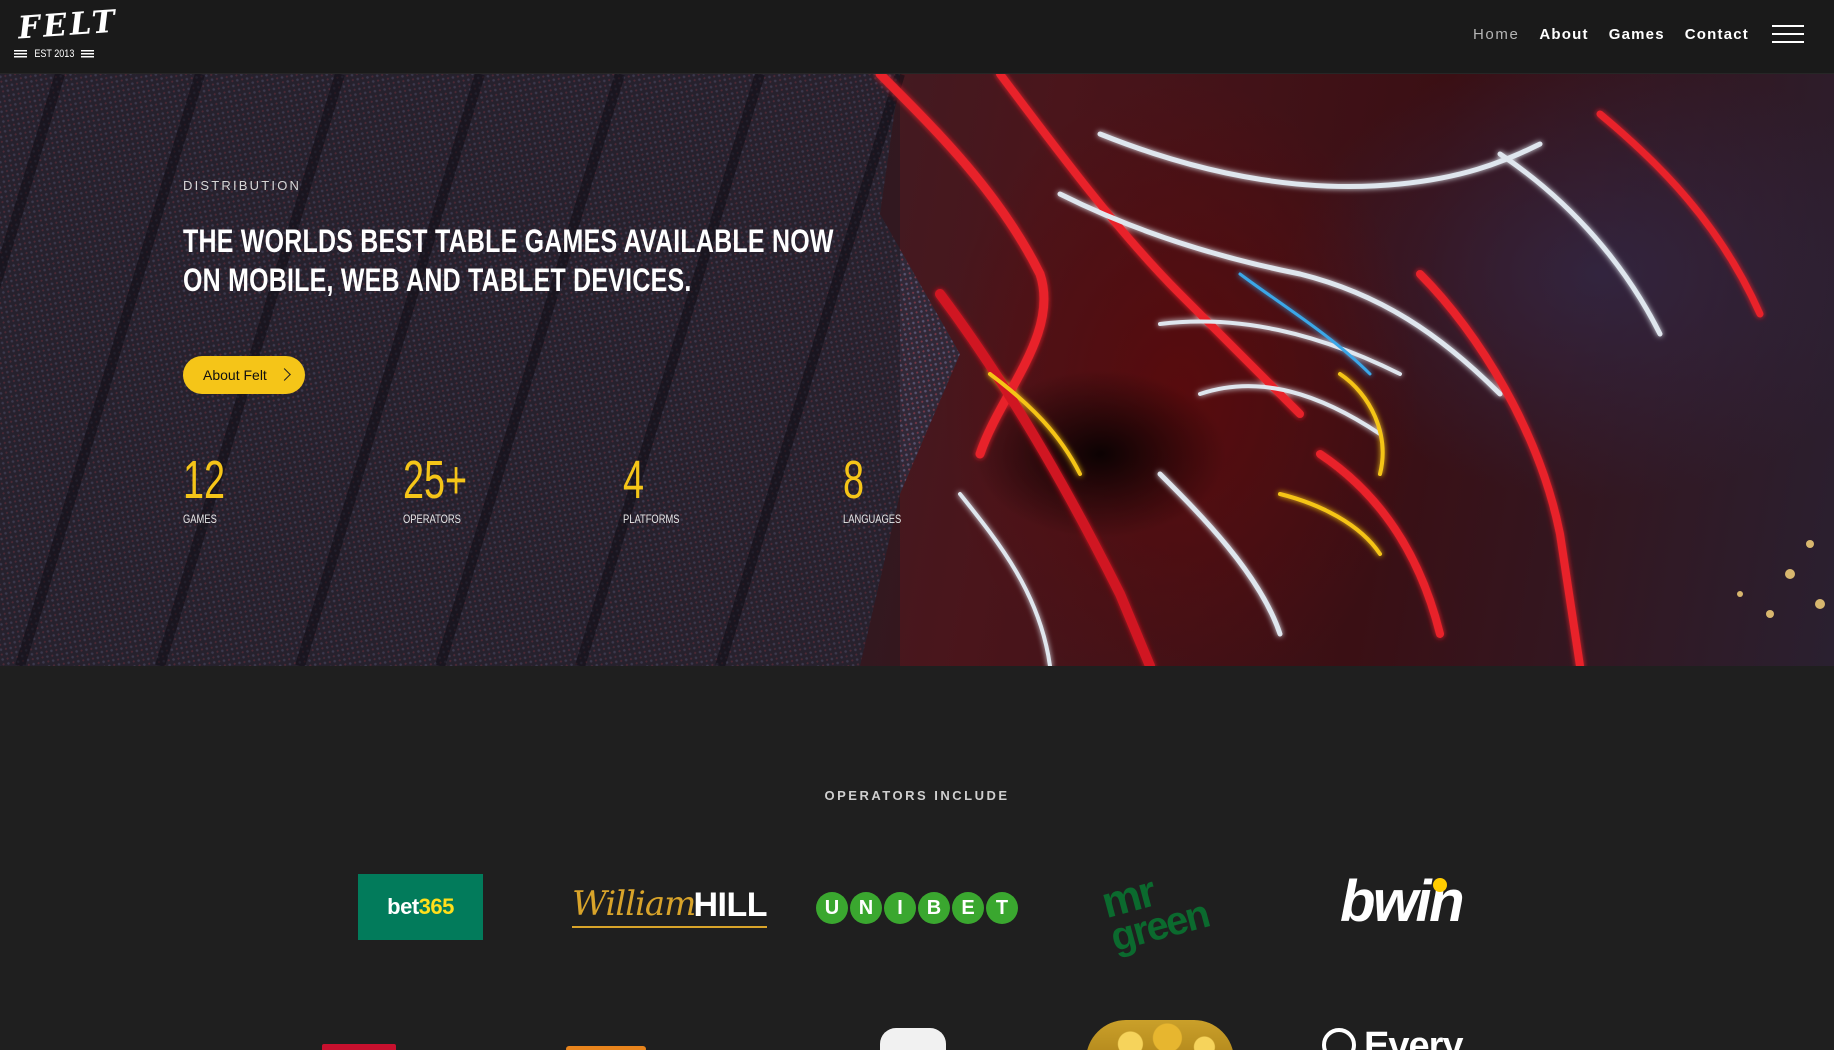  Describe the element at coordinates (730, 905) in the screenshot. I see `william-hill-block: HILL` at that location.